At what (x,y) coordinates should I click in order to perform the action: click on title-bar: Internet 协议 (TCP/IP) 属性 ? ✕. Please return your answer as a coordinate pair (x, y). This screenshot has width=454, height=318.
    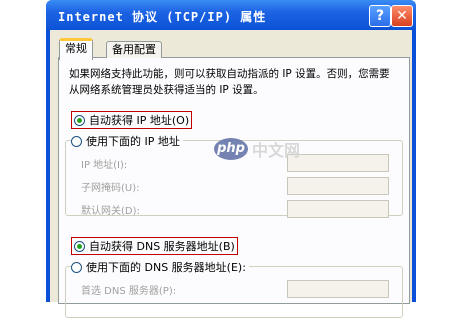
    Looking at the image, I should click on (231, 15).